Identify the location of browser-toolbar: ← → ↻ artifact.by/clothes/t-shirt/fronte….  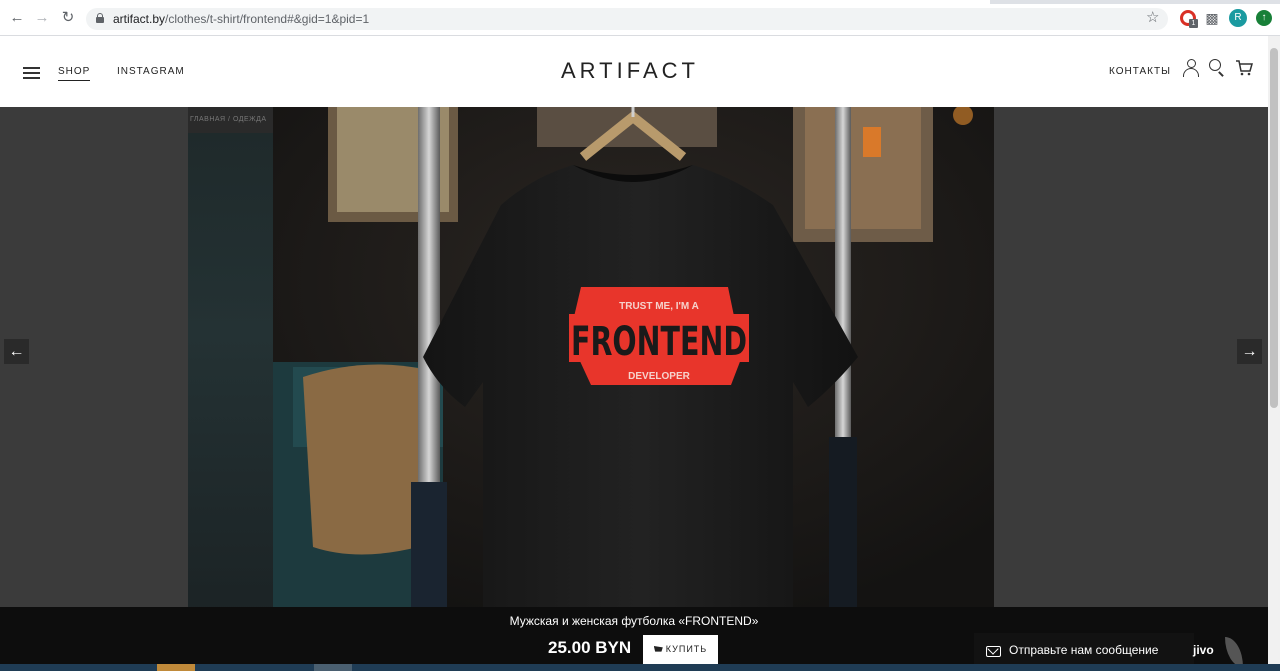
(640, 18).